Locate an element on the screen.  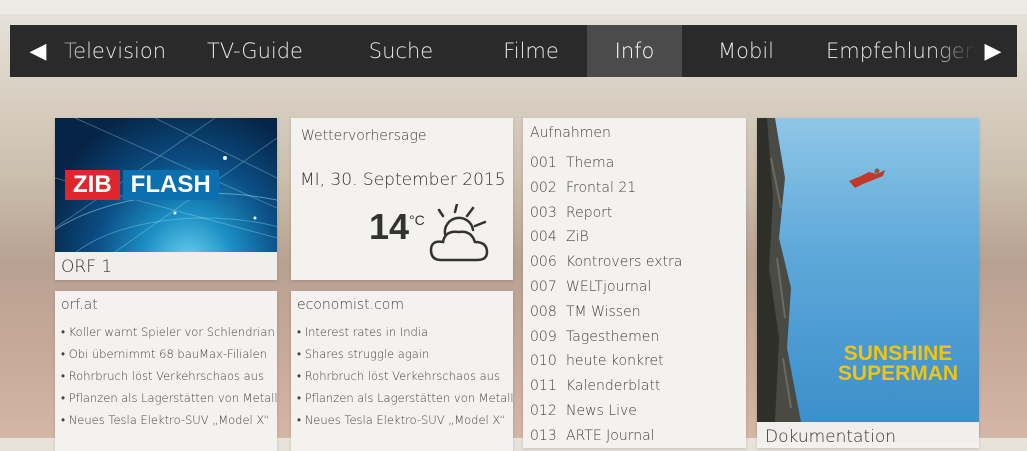
sunshine-superman-poster: SUNSHINE SUPERMAN is located at coordinates (868, 270).